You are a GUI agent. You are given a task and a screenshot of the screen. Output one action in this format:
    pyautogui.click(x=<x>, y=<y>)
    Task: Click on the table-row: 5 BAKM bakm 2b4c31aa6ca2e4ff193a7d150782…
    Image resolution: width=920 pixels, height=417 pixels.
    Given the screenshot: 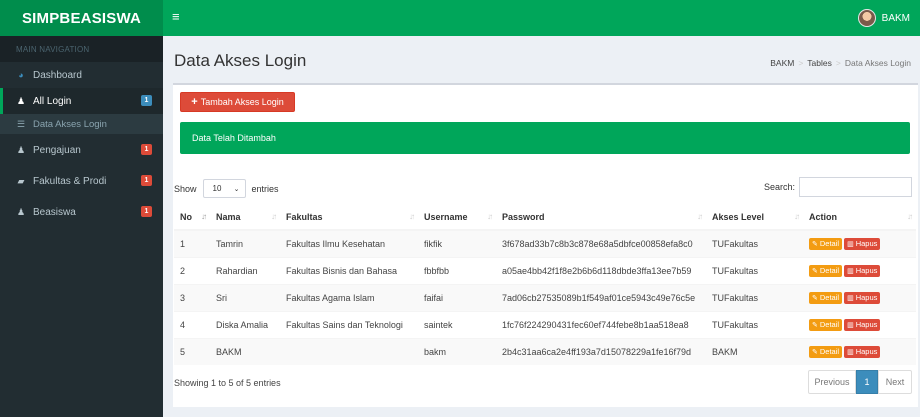 What is the action you would take?
    pyautogui.click(x=545, y=351)
    